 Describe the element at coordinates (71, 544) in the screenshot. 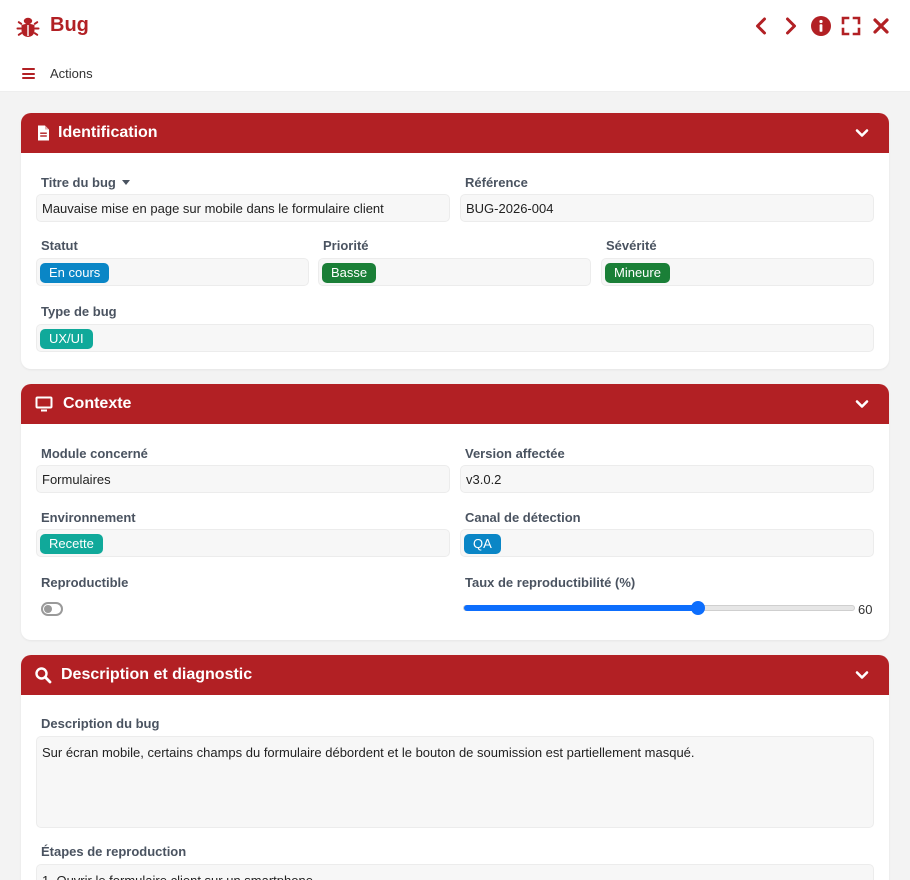

I see `environment-badge: Recette` at that location.